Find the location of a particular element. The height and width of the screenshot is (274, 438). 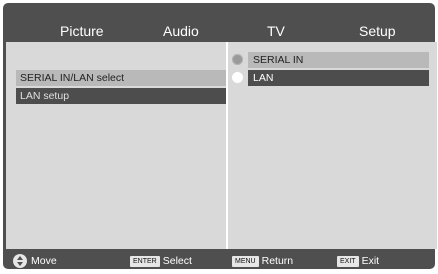

option-label: SERIAL IN is located at coordinates (338, 60).